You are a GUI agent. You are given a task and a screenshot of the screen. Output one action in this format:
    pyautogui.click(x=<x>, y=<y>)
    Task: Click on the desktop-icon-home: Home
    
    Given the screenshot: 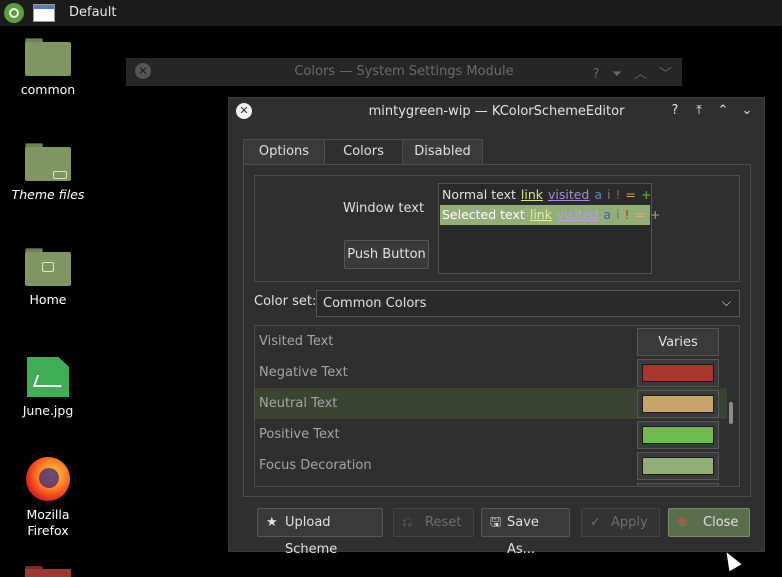 What is the action you would take?
    pyautogui.click(x=48, y=278)
    